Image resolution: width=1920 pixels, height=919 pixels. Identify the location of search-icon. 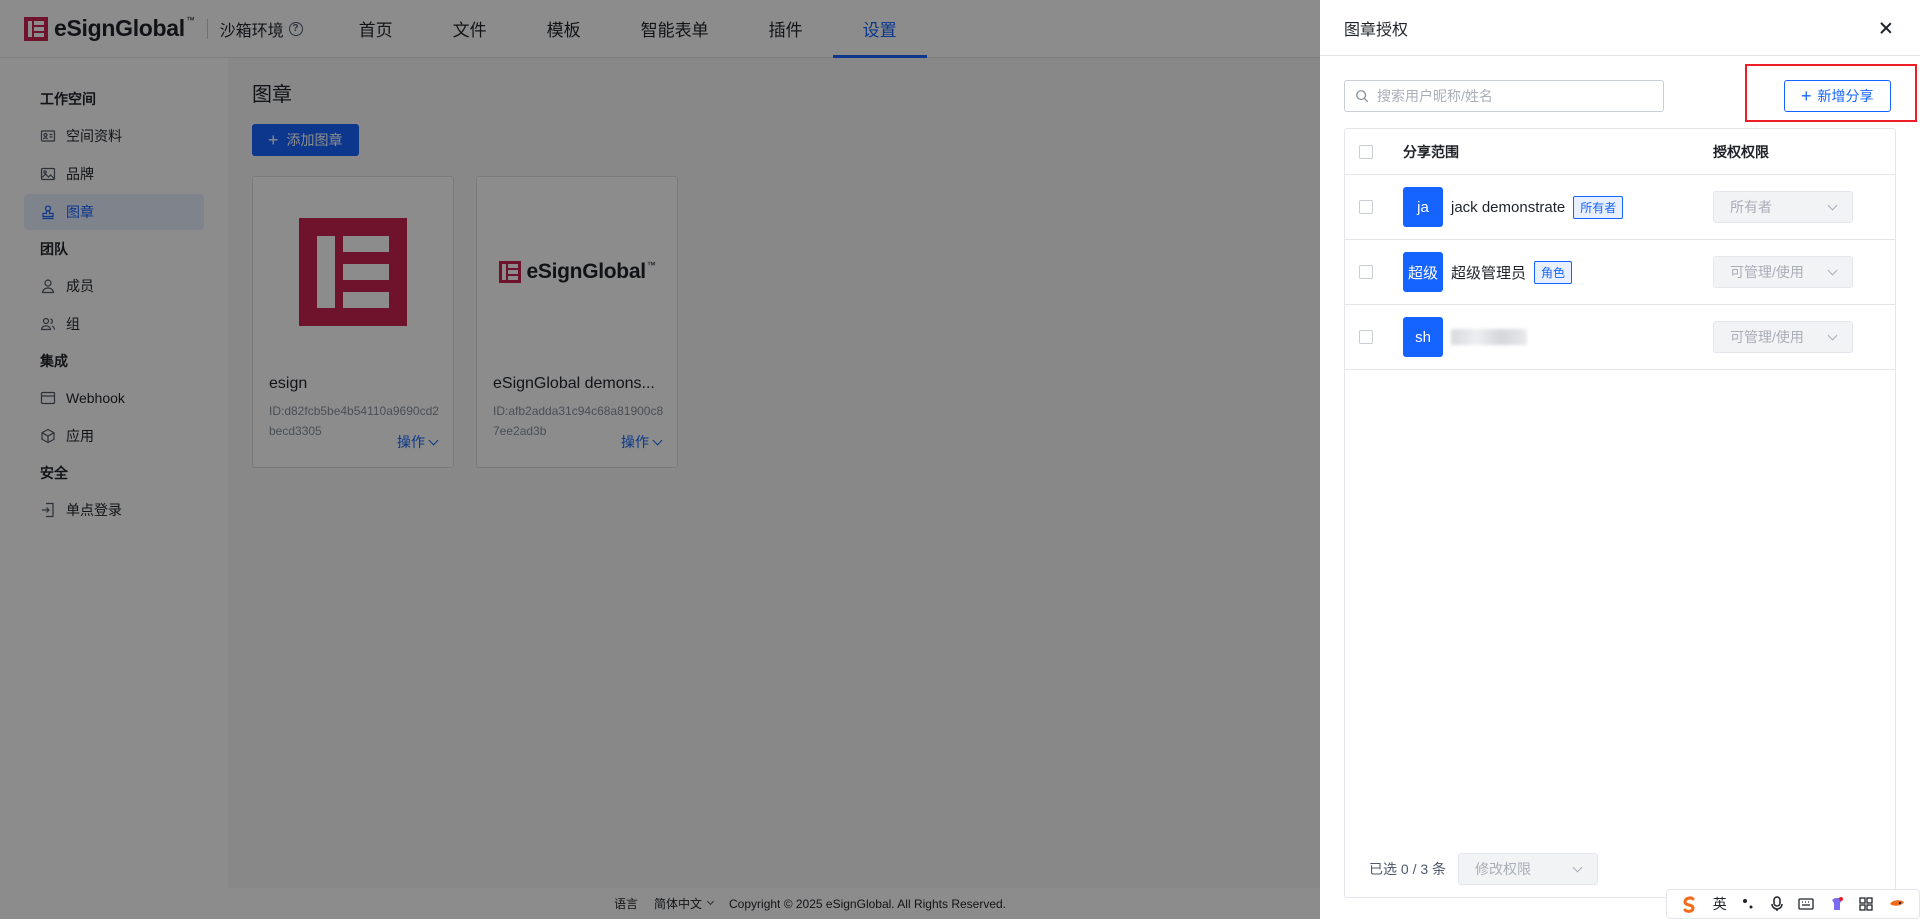
(1362, 96).